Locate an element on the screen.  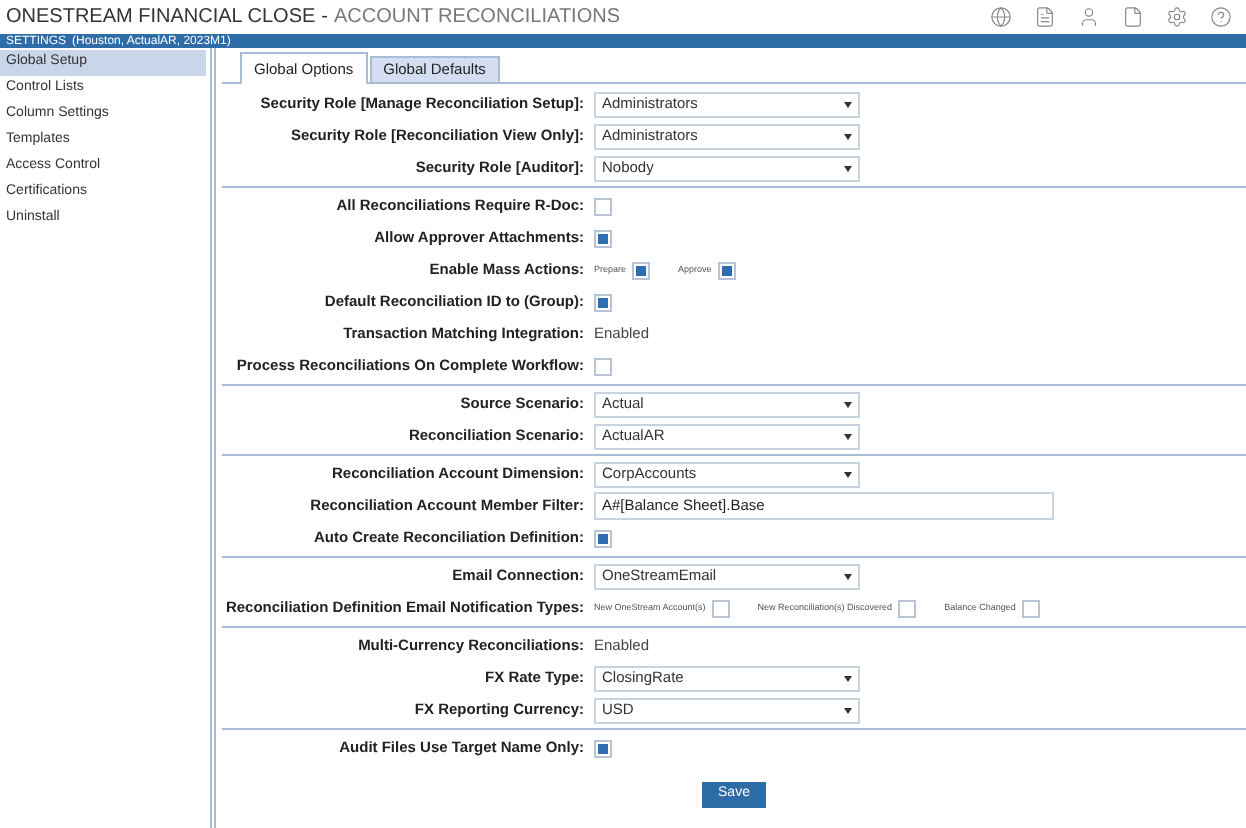
document-icon is located at coordinates (1133, 17).